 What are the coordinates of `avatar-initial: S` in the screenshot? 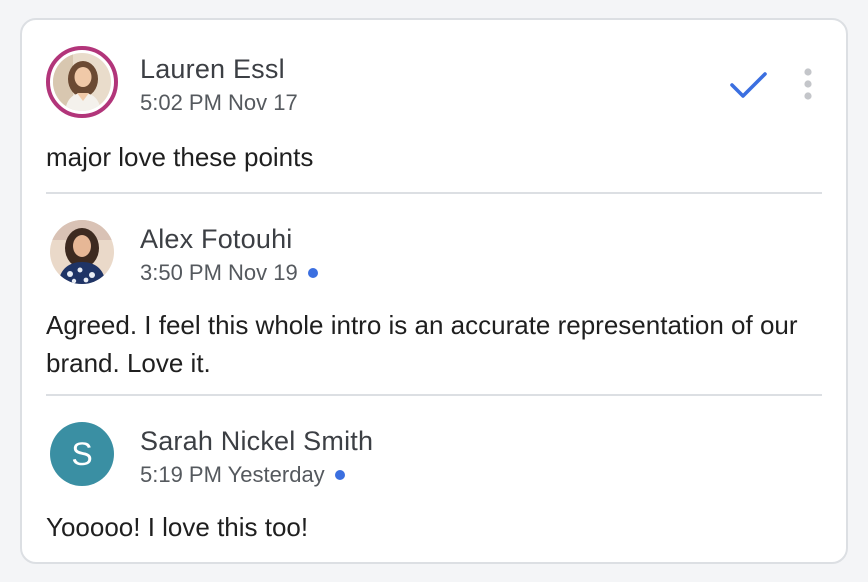 It's located at (82, 453).